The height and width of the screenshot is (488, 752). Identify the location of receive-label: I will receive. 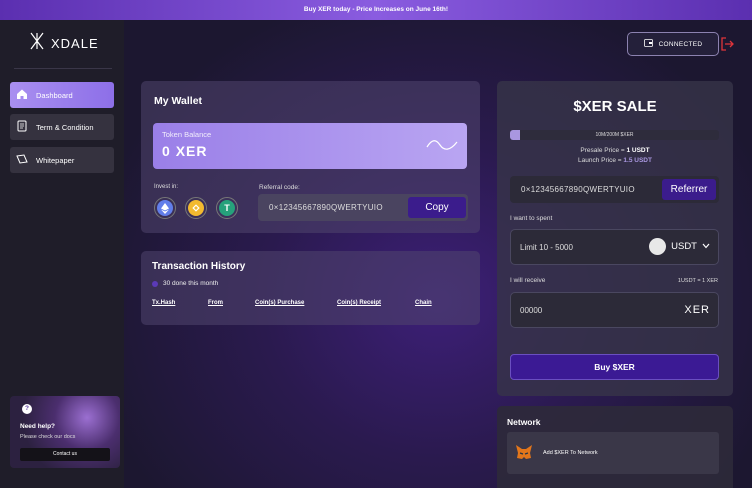
(528, 280).